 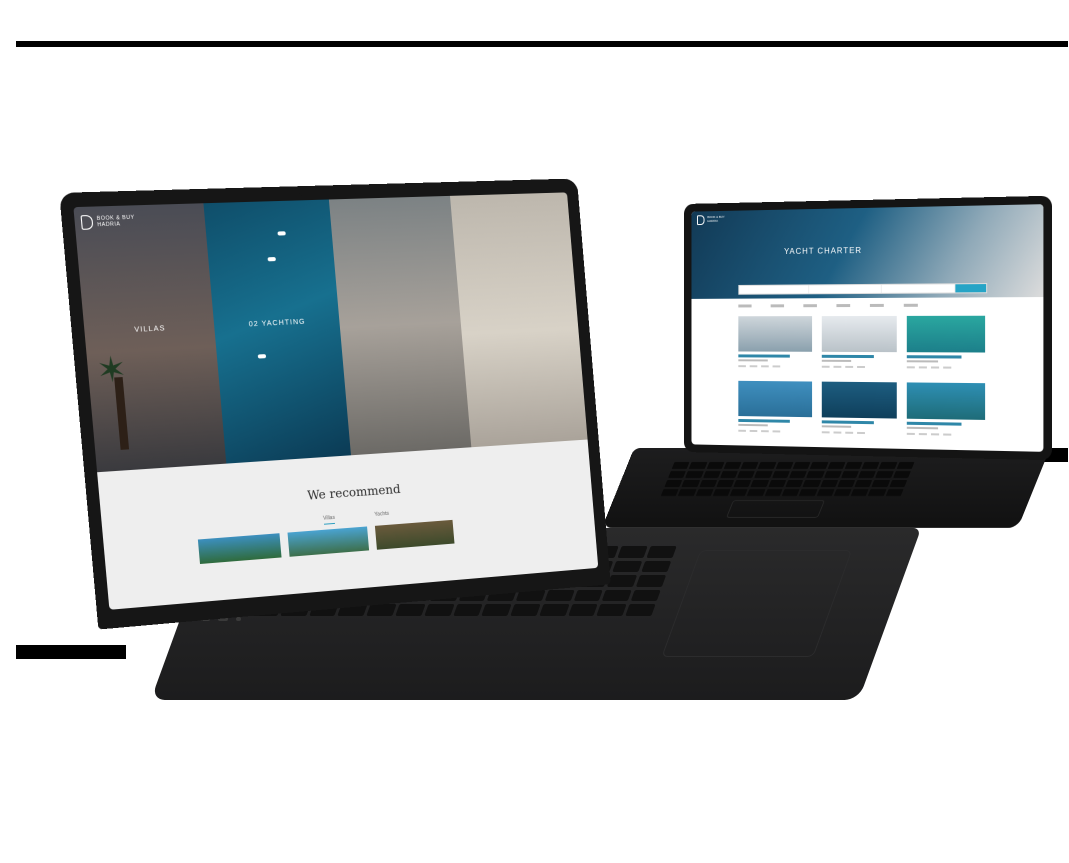 What do you see at coordinates (518, 320) in the screenshot?
I see `panel-rooms` at bounding box center [518, 320].